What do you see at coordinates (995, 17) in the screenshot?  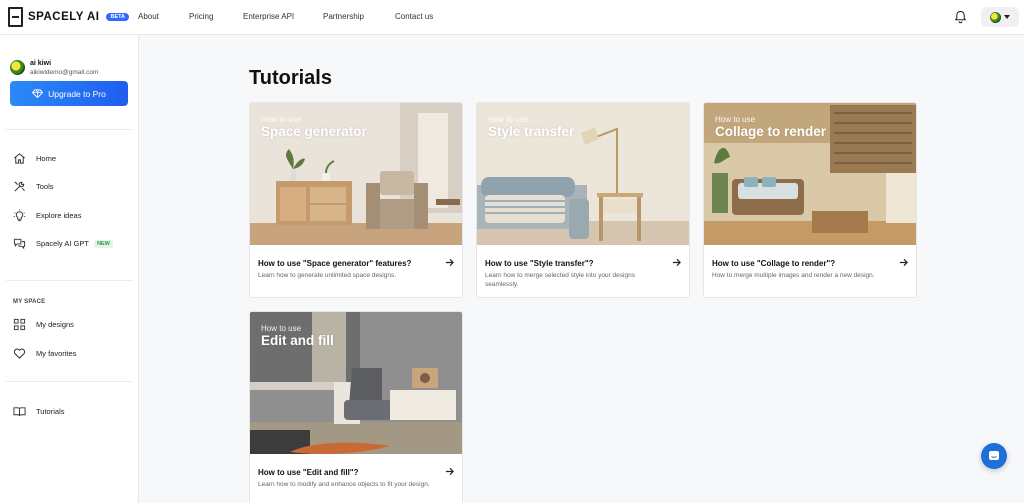 I see `avatar` at bounding box center [995, 17].